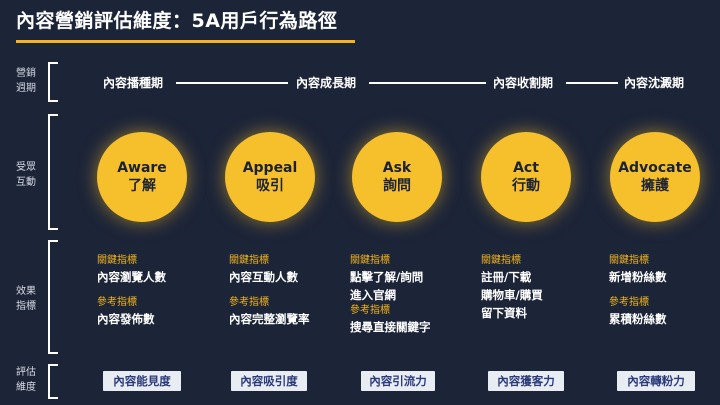  Describe the element at coordinates (26, 299) in the screenshot. I see `row-label-effect: 效果 指標` at that location.